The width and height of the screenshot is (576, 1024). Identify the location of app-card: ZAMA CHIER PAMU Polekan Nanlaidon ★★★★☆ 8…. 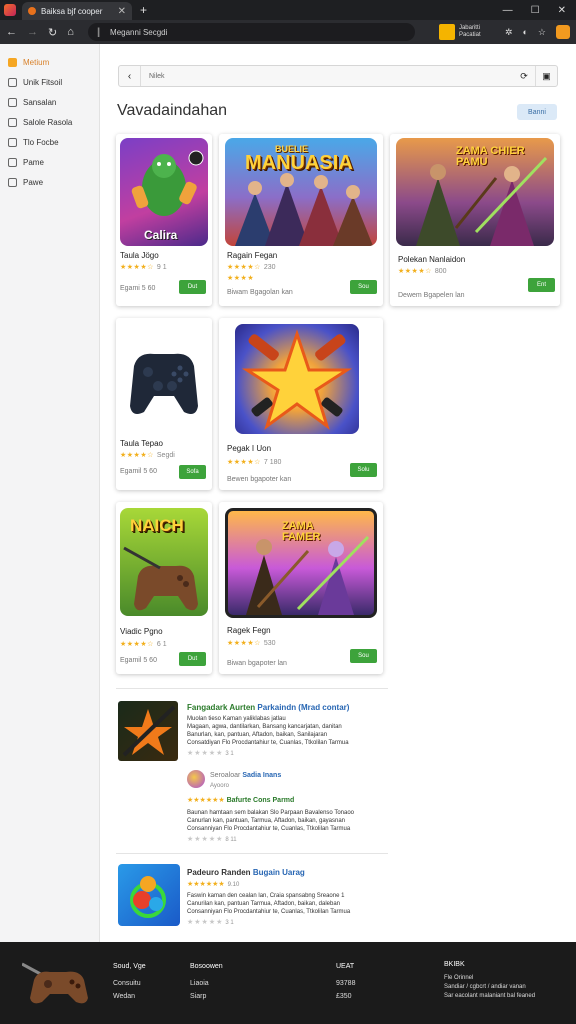
(475, 220).